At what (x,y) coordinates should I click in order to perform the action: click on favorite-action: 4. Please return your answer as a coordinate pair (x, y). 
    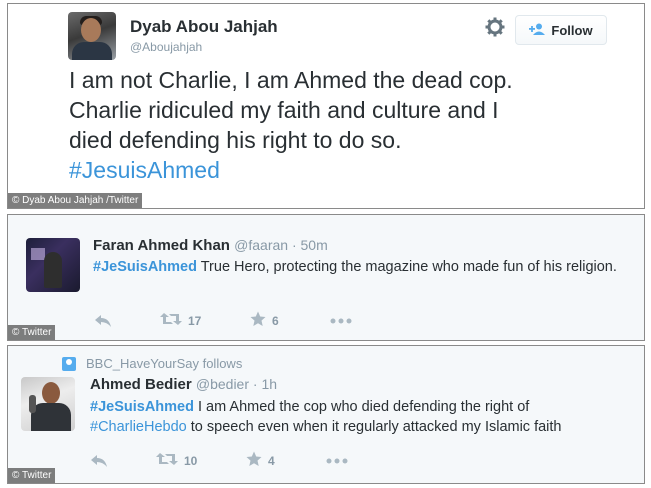
    Looking at the image, I should click on (286, 460).